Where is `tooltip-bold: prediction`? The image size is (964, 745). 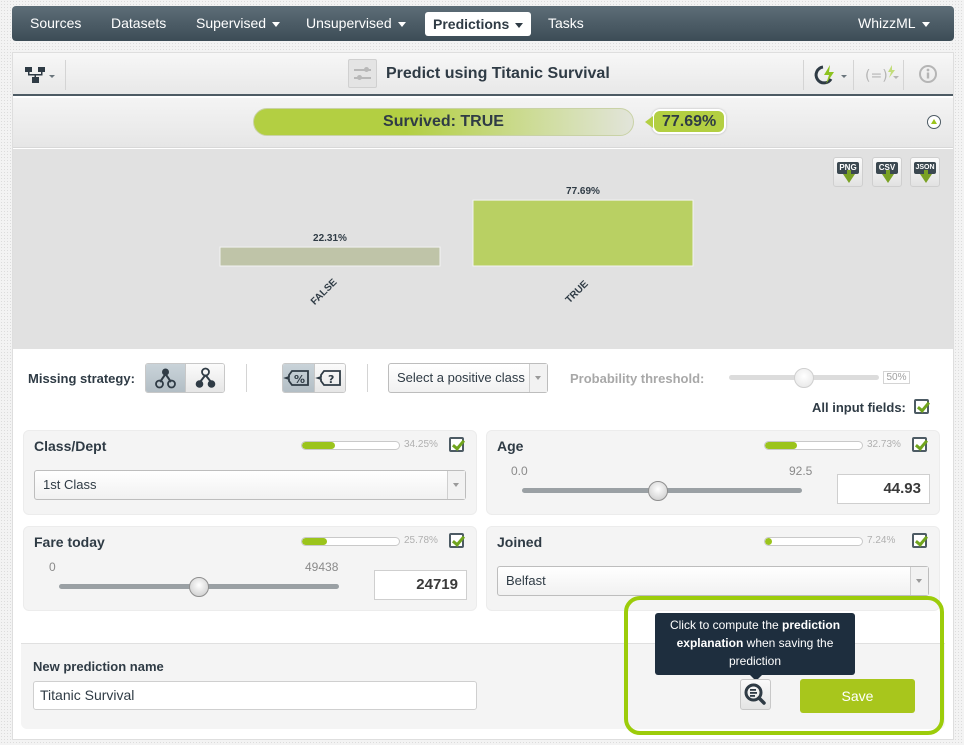
tooltip-bold: prediction is located at coordinates (811, 625).